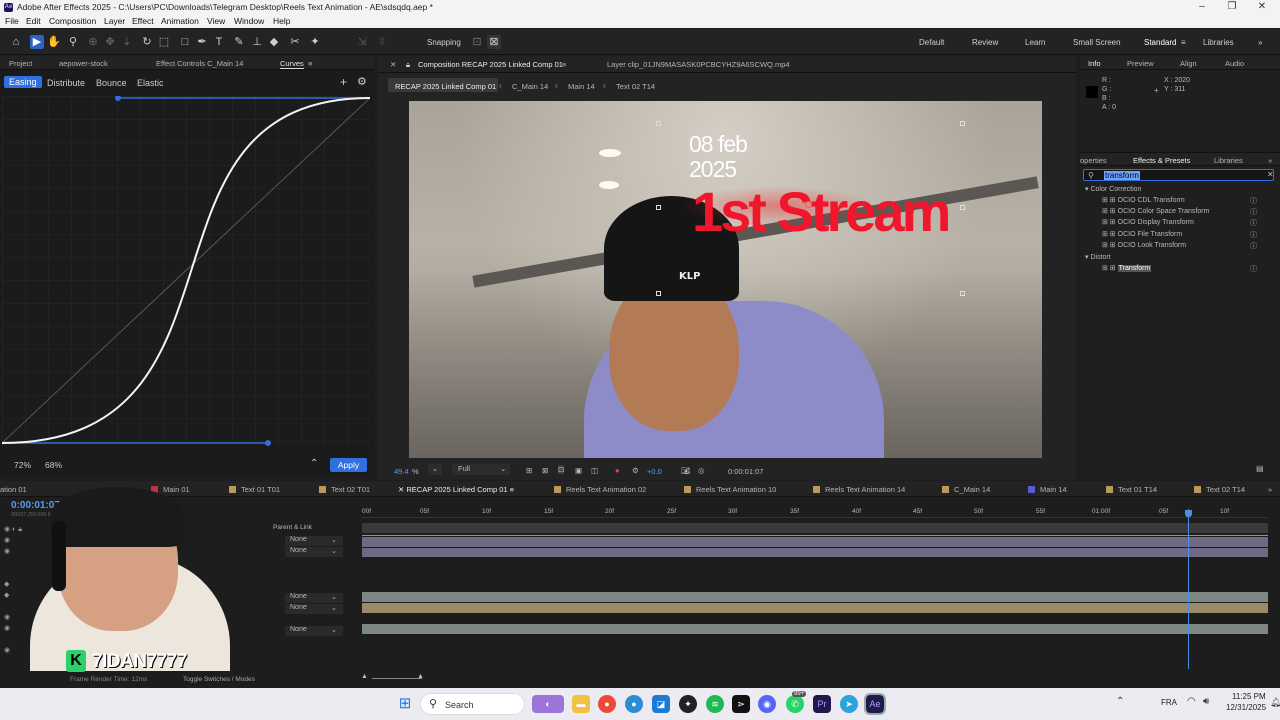  Describe the element at coordinates (408, 65) in the screenshot. I see `lock-icon: 🔒︎` at that location.